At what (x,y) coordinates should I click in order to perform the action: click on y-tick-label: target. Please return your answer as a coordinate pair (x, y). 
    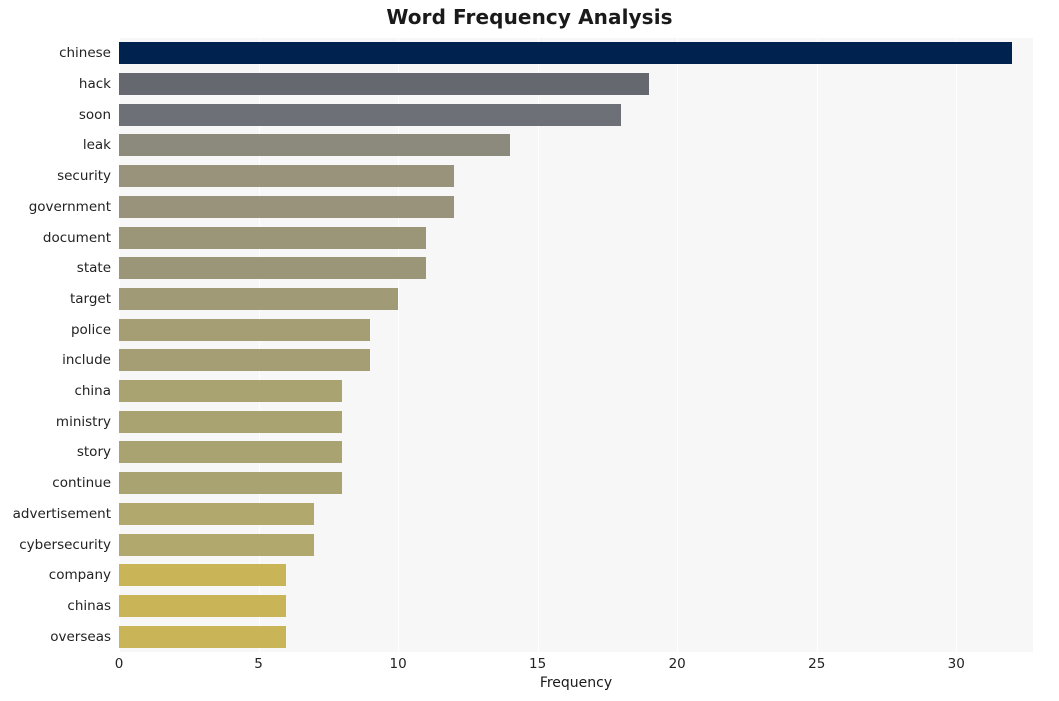
    Looking at the image, I should click on (90, 298).